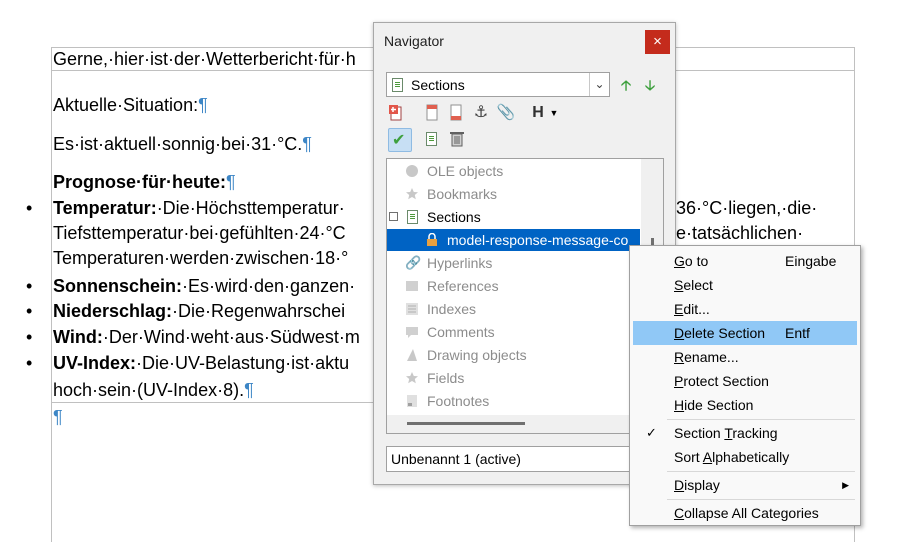 The height and width of the screenshot is (542, 897). What do you see at coordinates (457, 139) in the screenshot?
I see `delete-icon` at bounding box center [457, 139].